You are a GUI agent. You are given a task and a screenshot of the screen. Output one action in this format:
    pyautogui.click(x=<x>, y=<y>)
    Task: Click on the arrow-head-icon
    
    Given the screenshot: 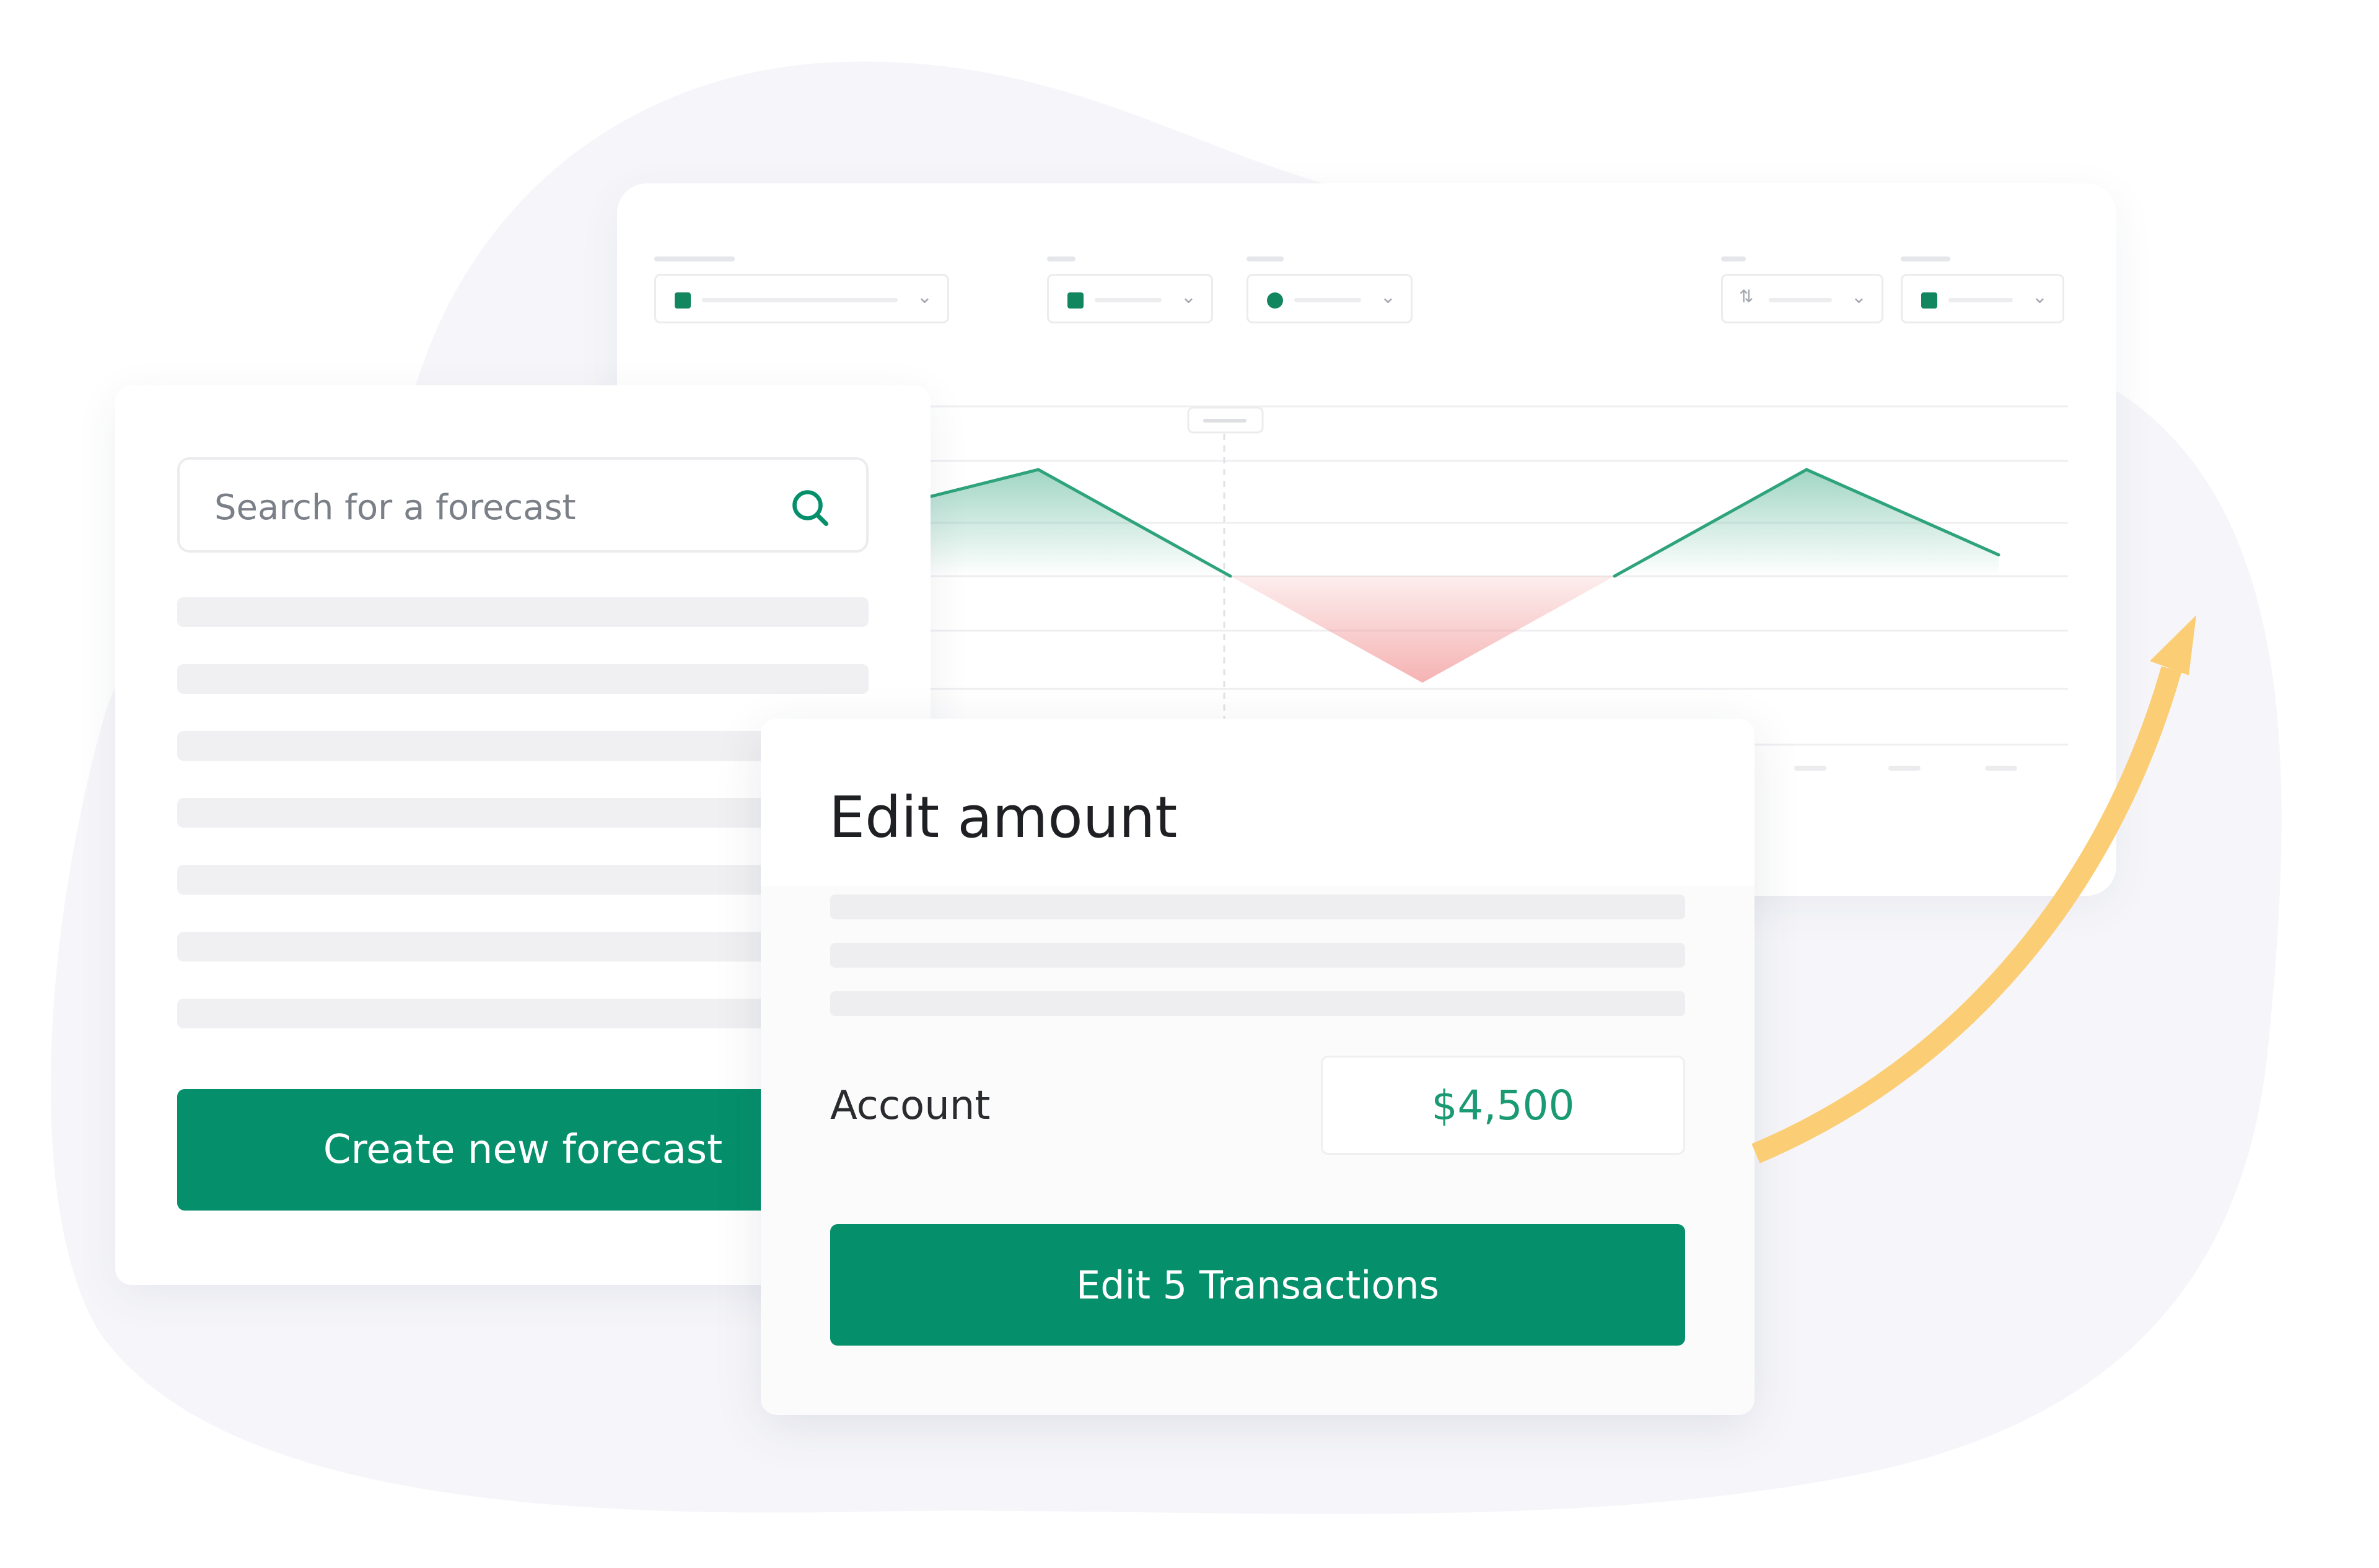 What is the action you would take?
    pyautogui.click(x=2173, y=645)
    